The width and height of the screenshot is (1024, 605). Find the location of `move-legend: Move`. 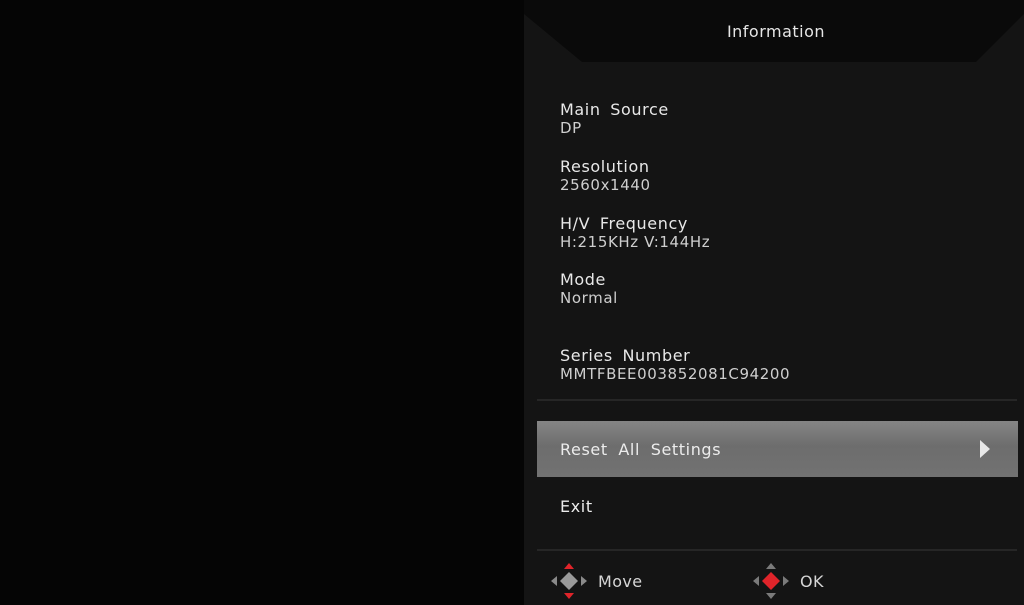

move-legend: Move is located at coordinates (615, 581).